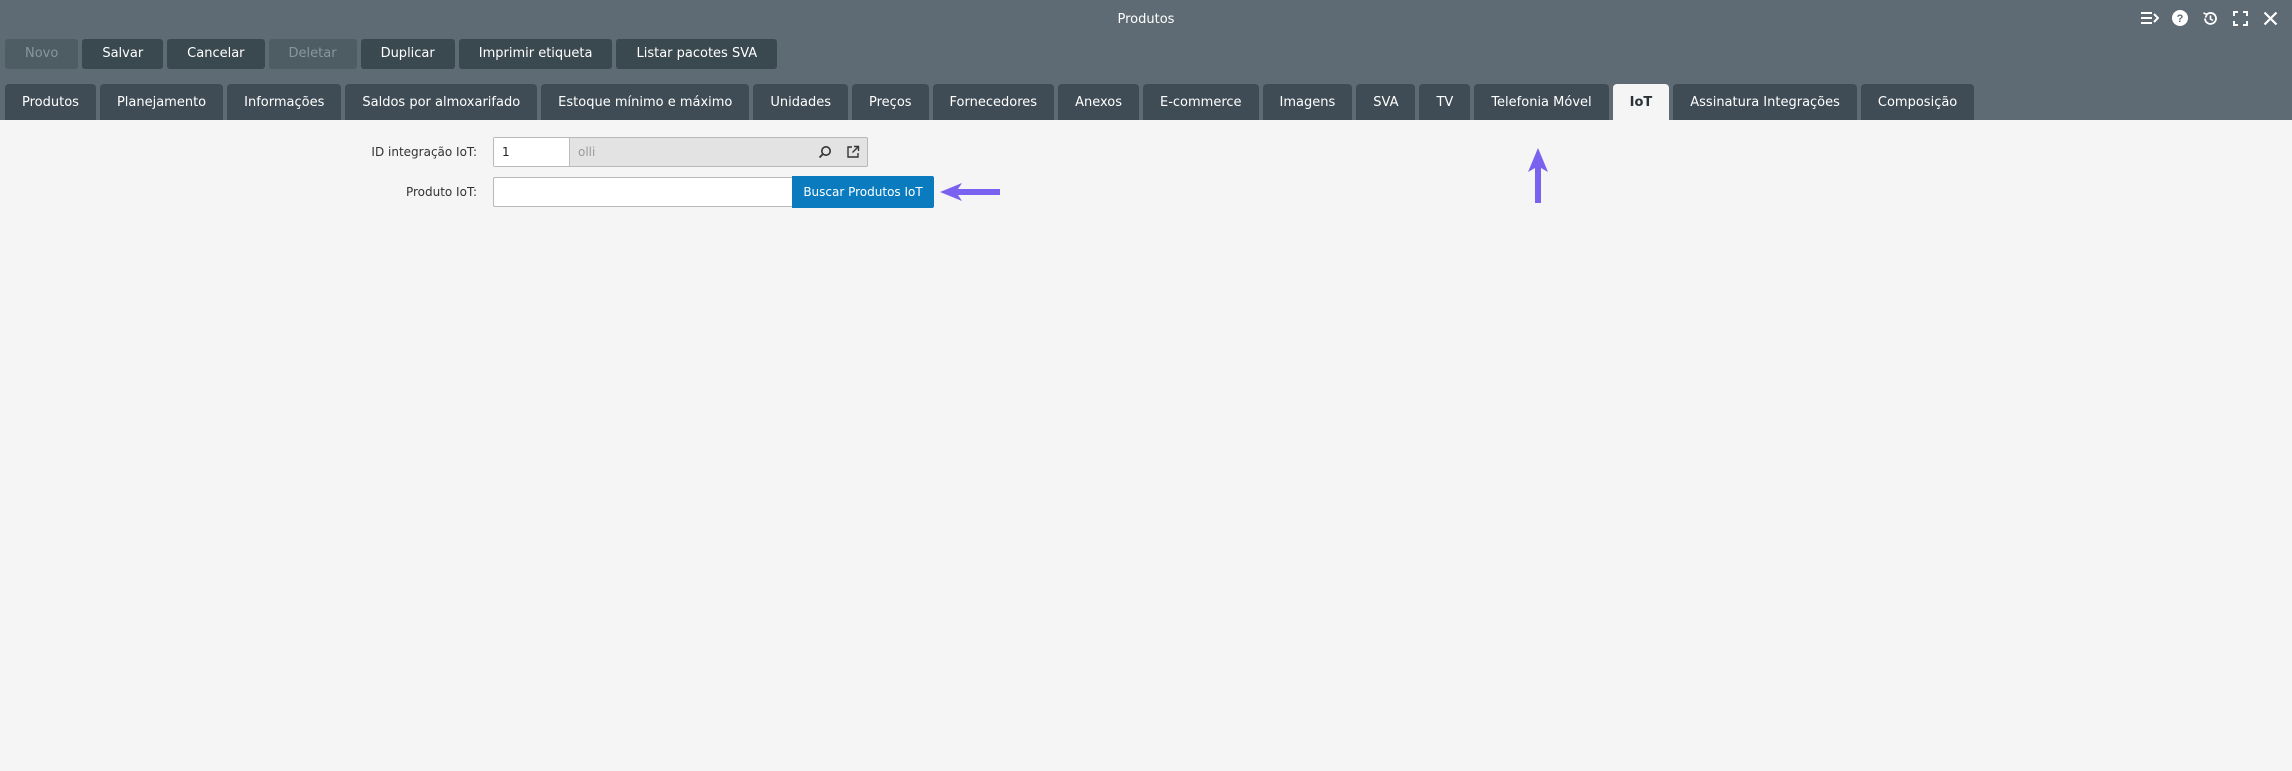  What do you see at coordinates (441, 102) in the screenshot?
I see `tab-saldos-almoxarifado: Saldos por almoxarifado` at bounding box center [441, 102].